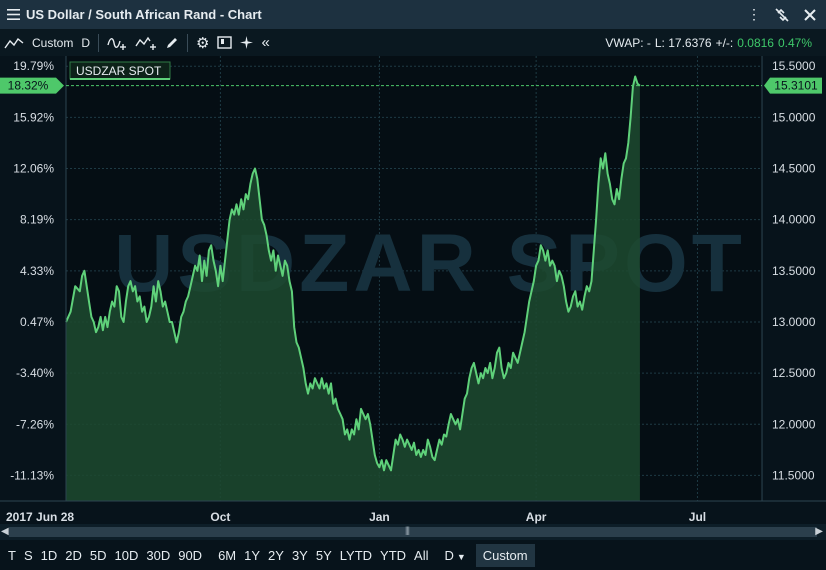 This screenshot has height=570, width=826. Describe the element at coordinates (794, 66) in the screenshot. I see `right-axis-tick-label: 15.5000` at that location.